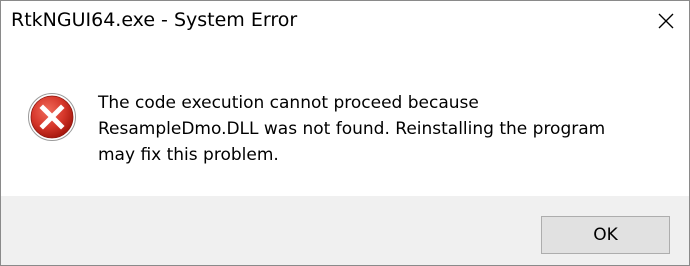 The height and width of the screenshot is (266, 690). What do you see at coordinates (188, 155) in the screenshot?
I see `message-line: may fix this problem.` at bounding box center [188, 155].